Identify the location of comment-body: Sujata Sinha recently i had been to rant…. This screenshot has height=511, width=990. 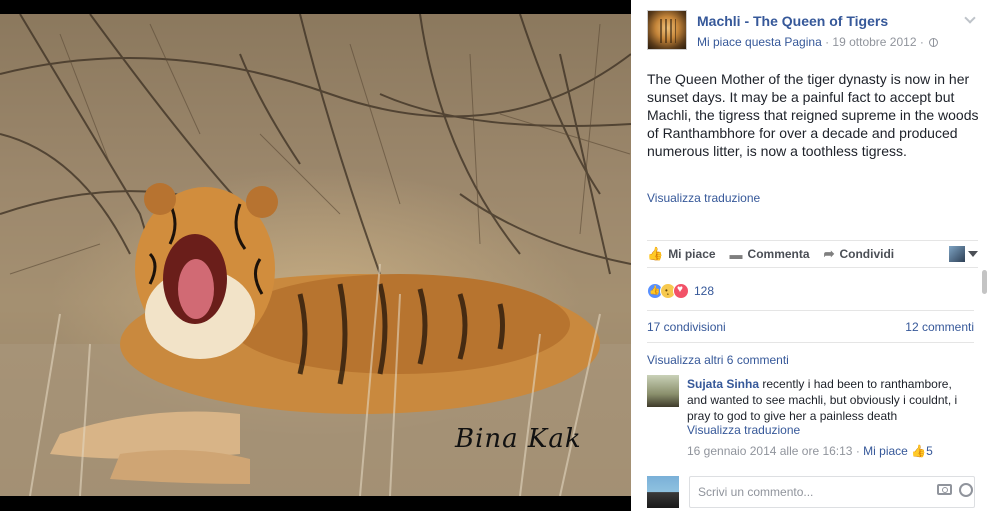
(827, 400).